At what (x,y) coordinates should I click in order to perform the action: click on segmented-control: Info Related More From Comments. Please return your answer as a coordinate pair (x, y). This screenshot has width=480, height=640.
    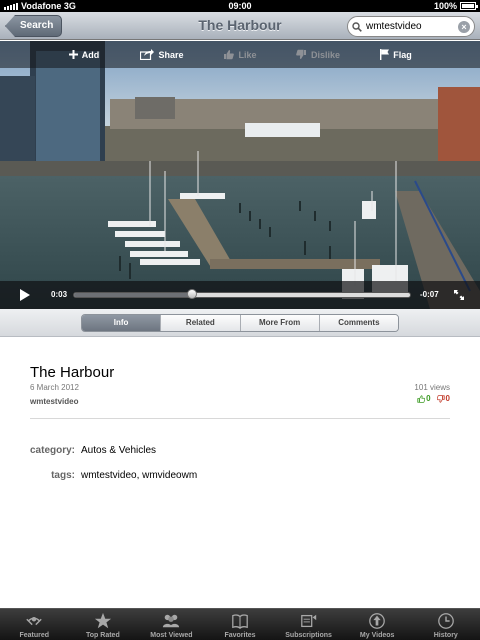
    Looking at the image, I should click on (240, 323).